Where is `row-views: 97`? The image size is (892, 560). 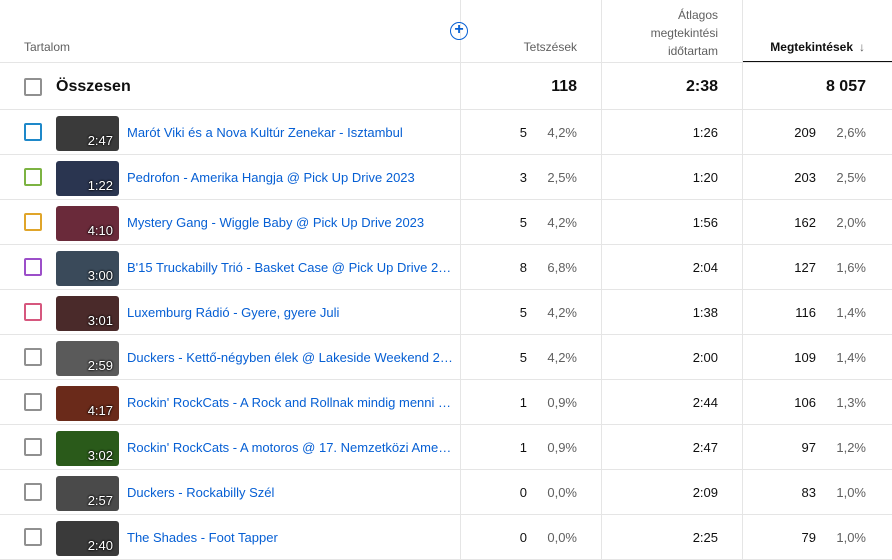
row-views: 97 is located at coordinates (808, 447).